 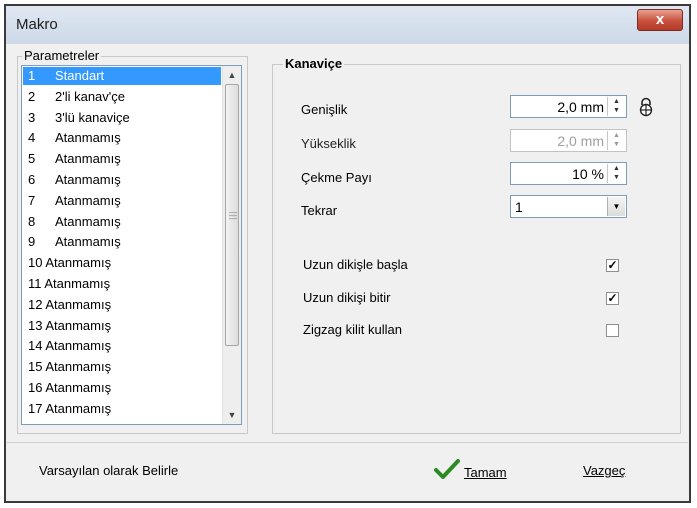 What do you see at coordinates (32, 179) in the screenshot?
I see `list-item-number: 6` at bounding box center [32, 179].